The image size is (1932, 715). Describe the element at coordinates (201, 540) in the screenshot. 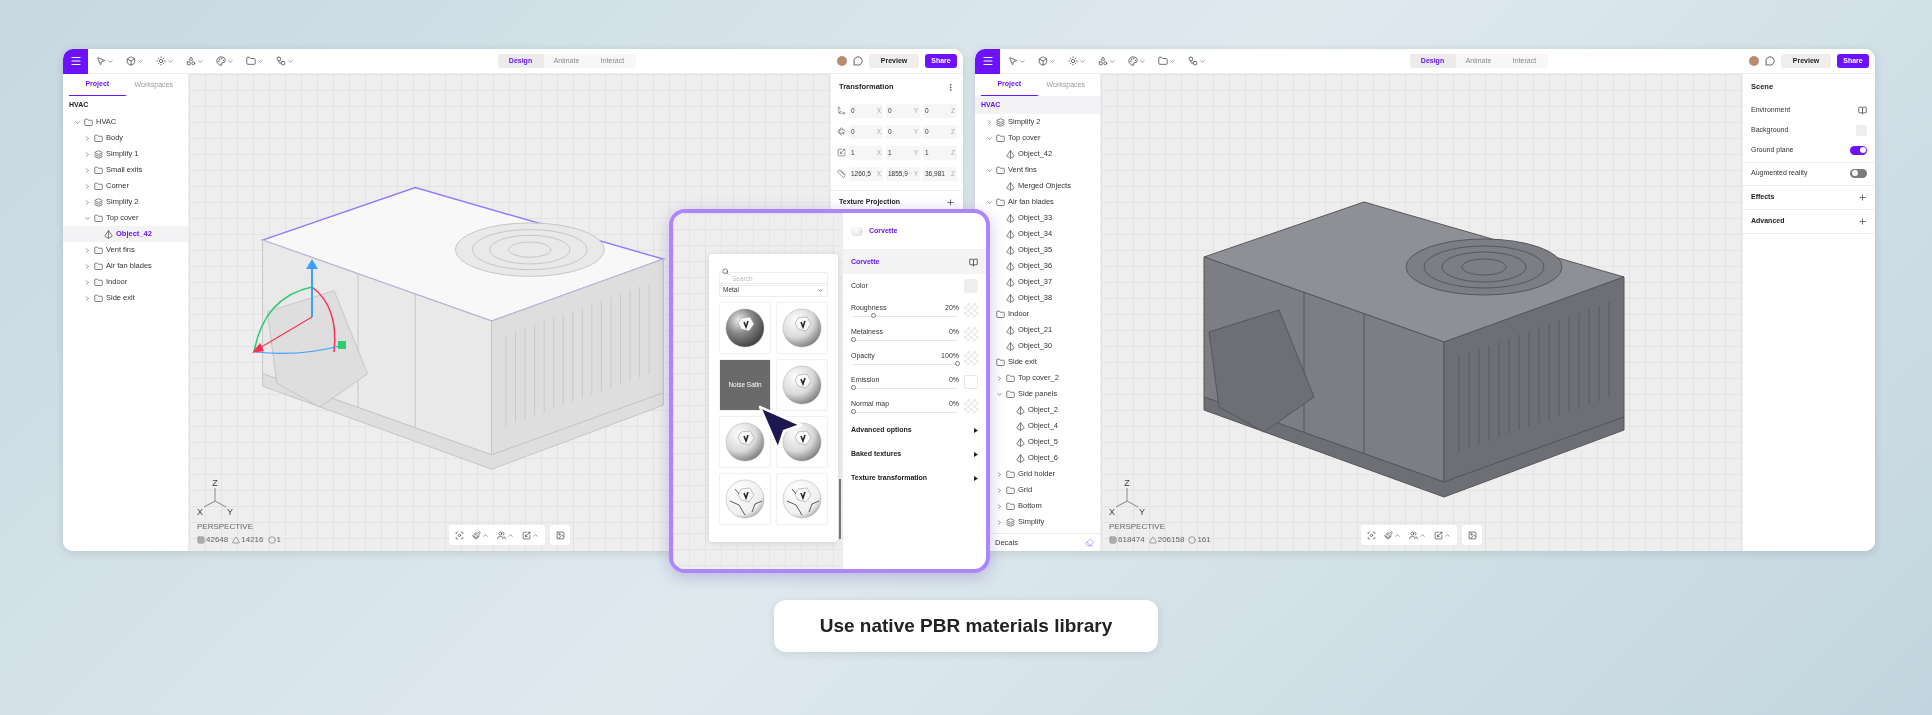

I see `grid-icon` at that location.